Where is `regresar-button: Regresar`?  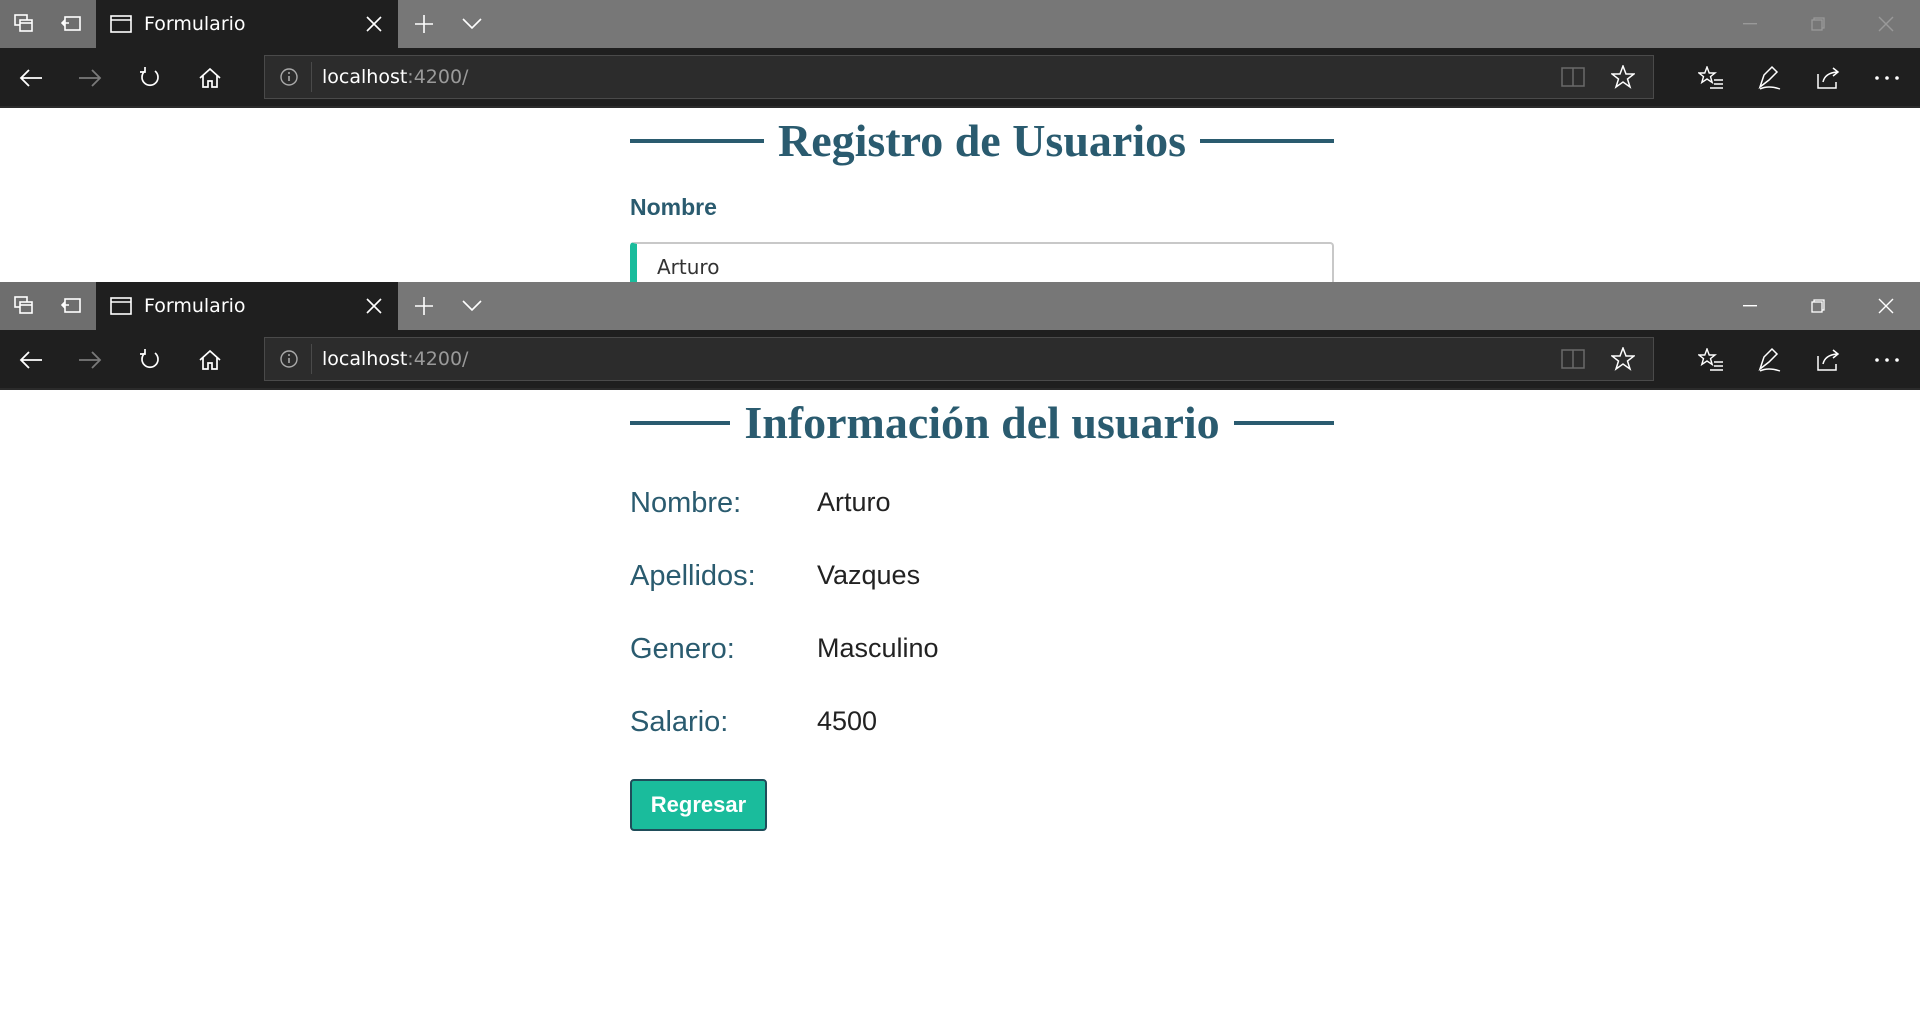
regresar-button: Regresar is located at coordinates (698, 805).